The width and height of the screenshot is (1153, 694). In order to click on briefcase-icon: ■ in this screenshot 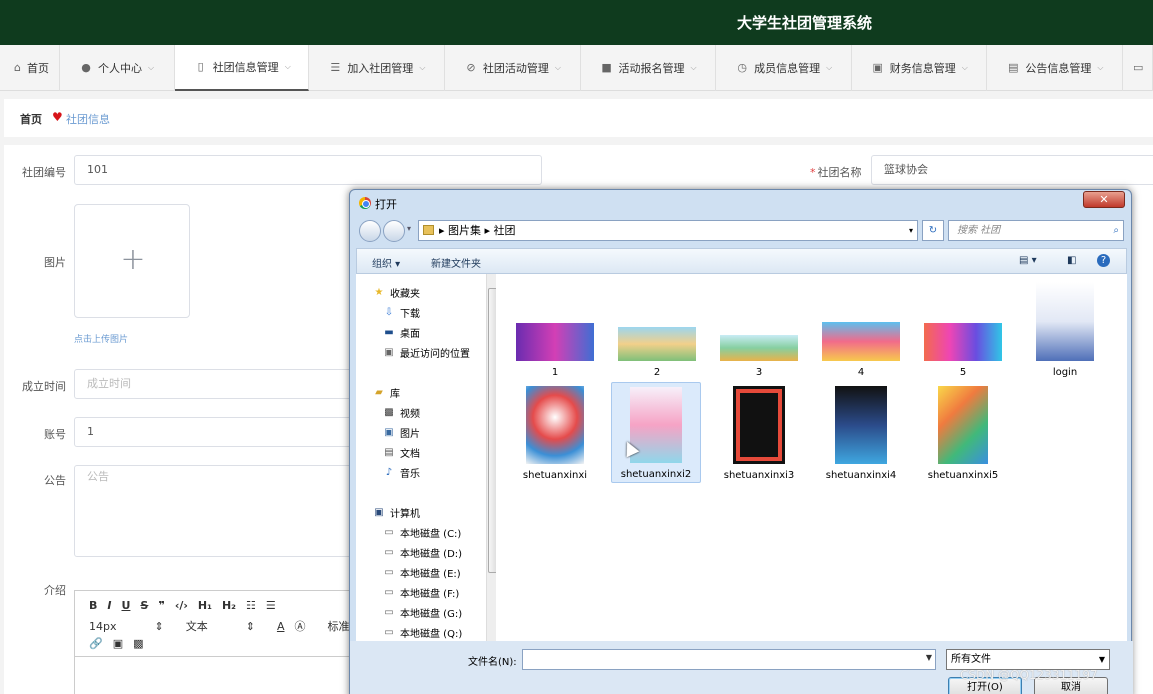, I will do `click(606, 67)`.